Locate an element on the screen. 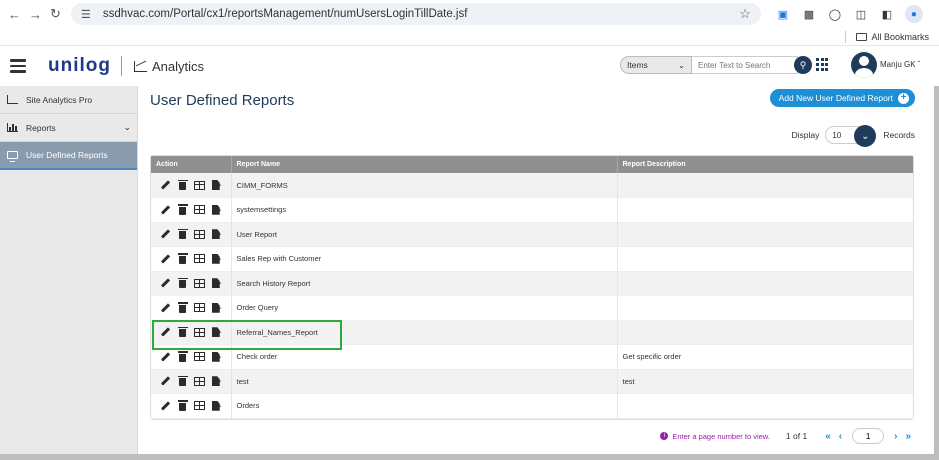 The image size is (939, 460). horizontal-scrollbar is located at coordinates (469, 457).